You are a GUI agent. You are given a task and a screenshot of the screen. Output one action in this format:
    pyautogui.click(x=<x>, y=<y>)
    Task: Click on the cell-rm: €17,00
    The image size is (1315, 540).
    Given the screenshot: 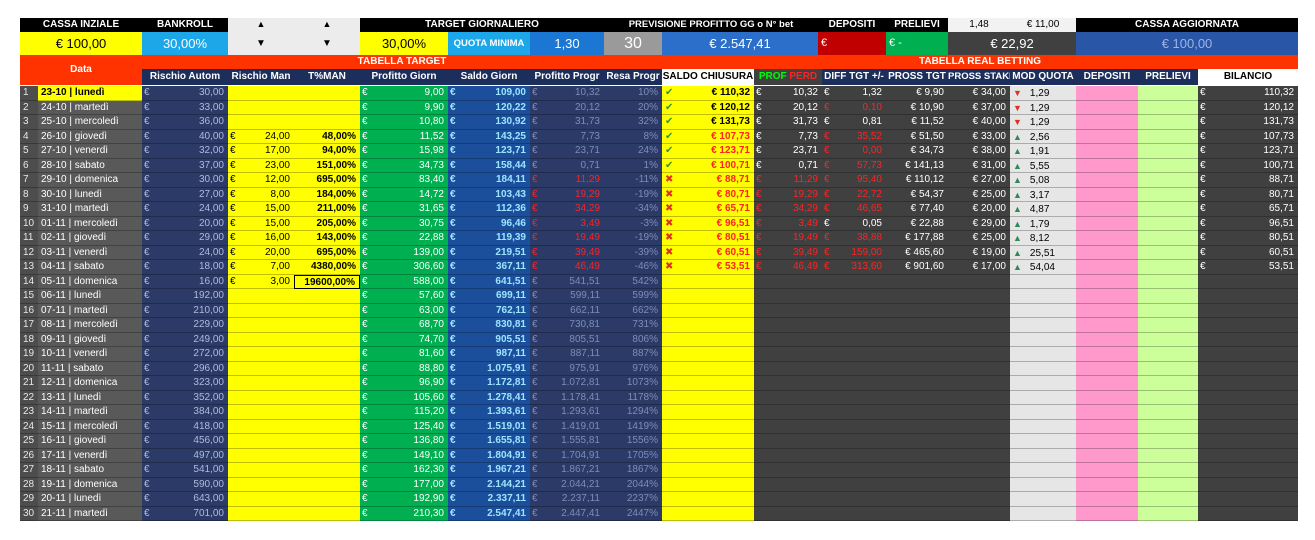 What is the action you would take?
    pyautogui.click(x=261, y=151)
    